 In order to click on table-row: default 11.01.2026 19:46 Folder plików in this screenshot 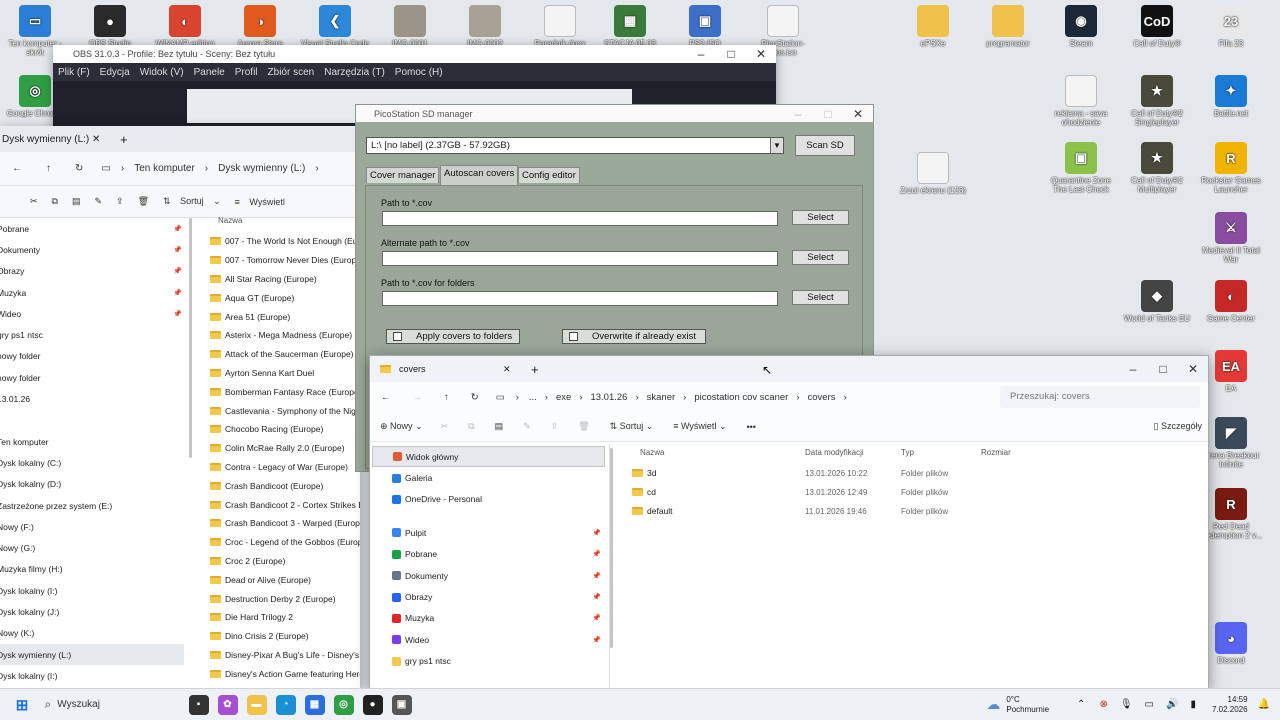, I will do `click(917, 511)`.